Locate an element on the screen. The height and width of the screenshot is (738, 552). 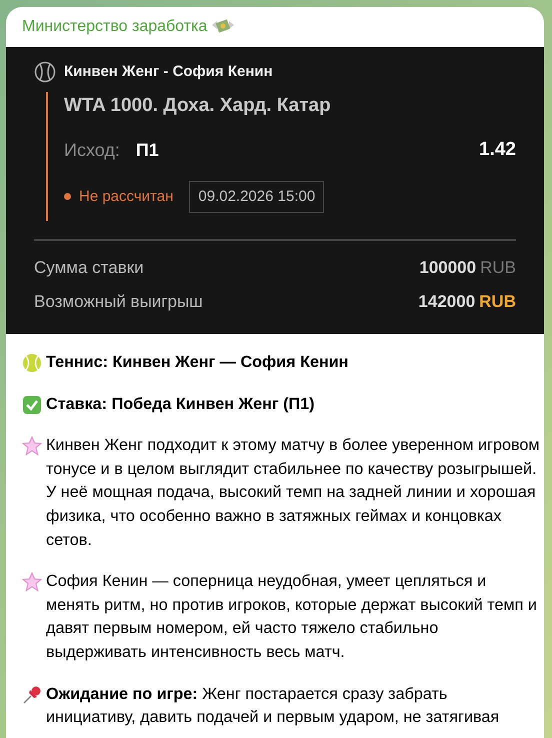
pushpin-icon is located at coordinates (32, 694).